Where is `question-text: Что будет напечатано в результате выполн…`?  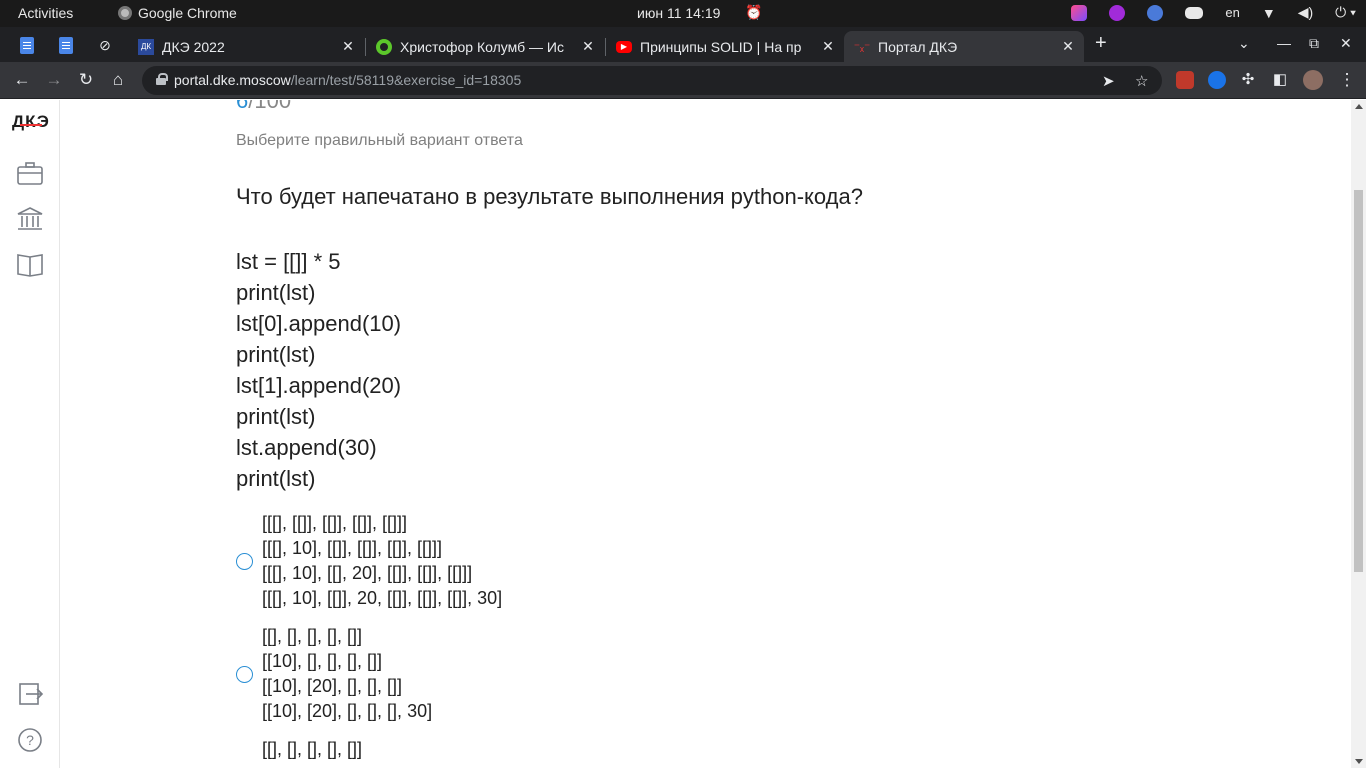
question-text: Что будет напечатано в результате выполн… is located at coordinates (549, 196).